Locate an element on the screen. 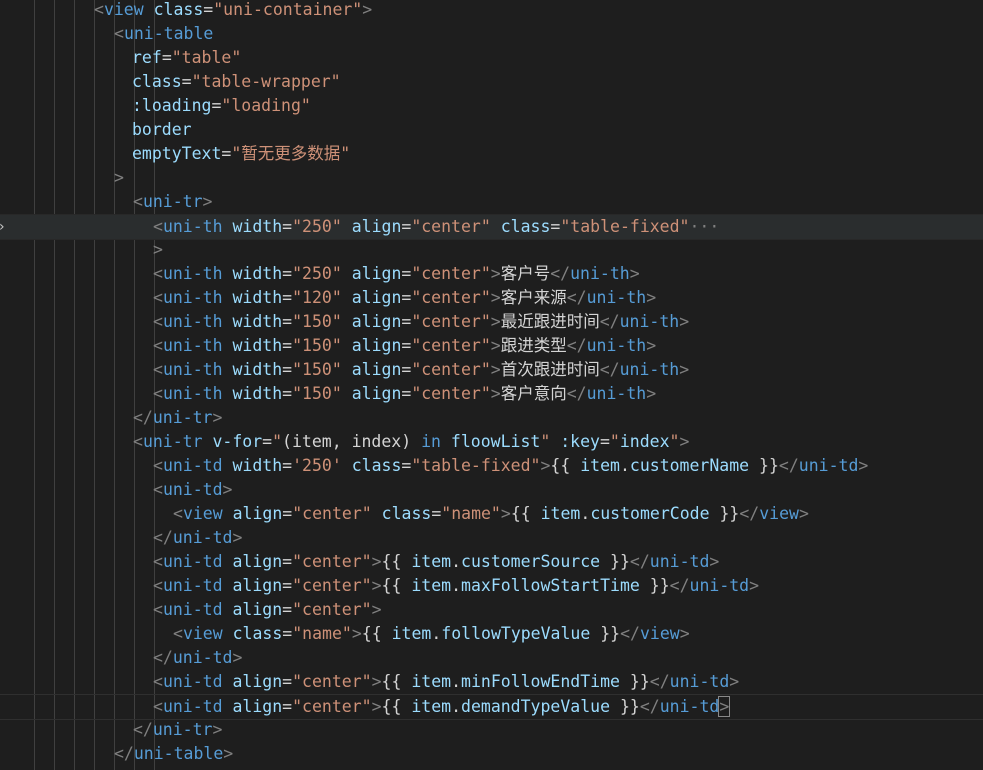 Image resolution: width=983 pixels, height=770 pixels. code-token: view is located at coordinates (202, 513).